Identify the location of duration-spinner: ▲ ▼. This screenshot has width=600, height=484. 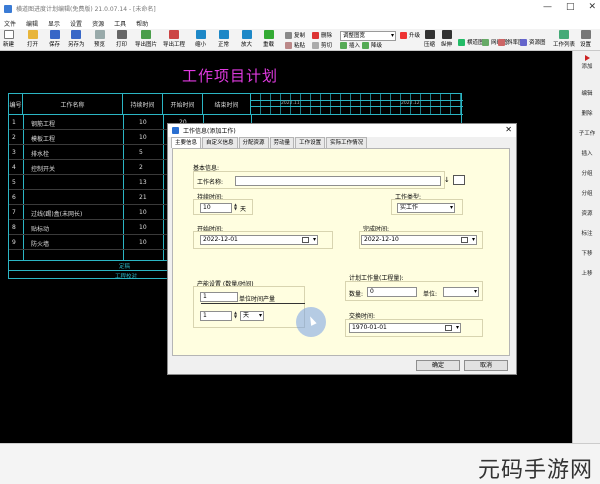
(235, 208).